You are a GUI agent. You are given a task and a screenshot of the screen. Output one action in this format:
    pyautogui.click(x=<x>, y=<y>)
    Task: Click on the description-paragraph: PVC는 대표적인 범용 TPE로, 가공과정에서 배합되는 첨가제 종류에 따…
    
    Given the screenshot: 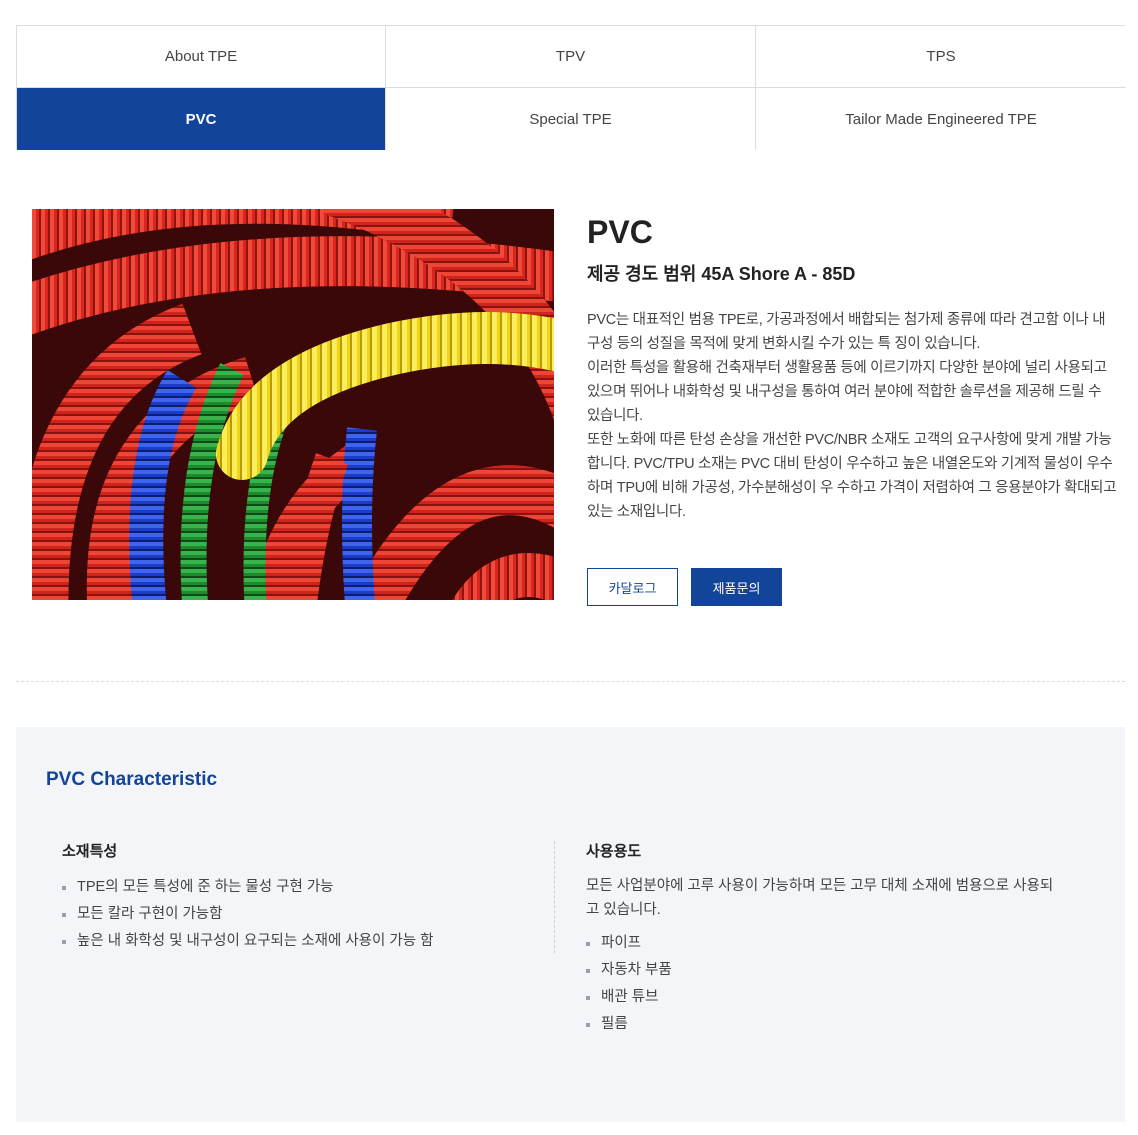 What is the action you would take?
    pyautogui.click(x=846, y=332)
    